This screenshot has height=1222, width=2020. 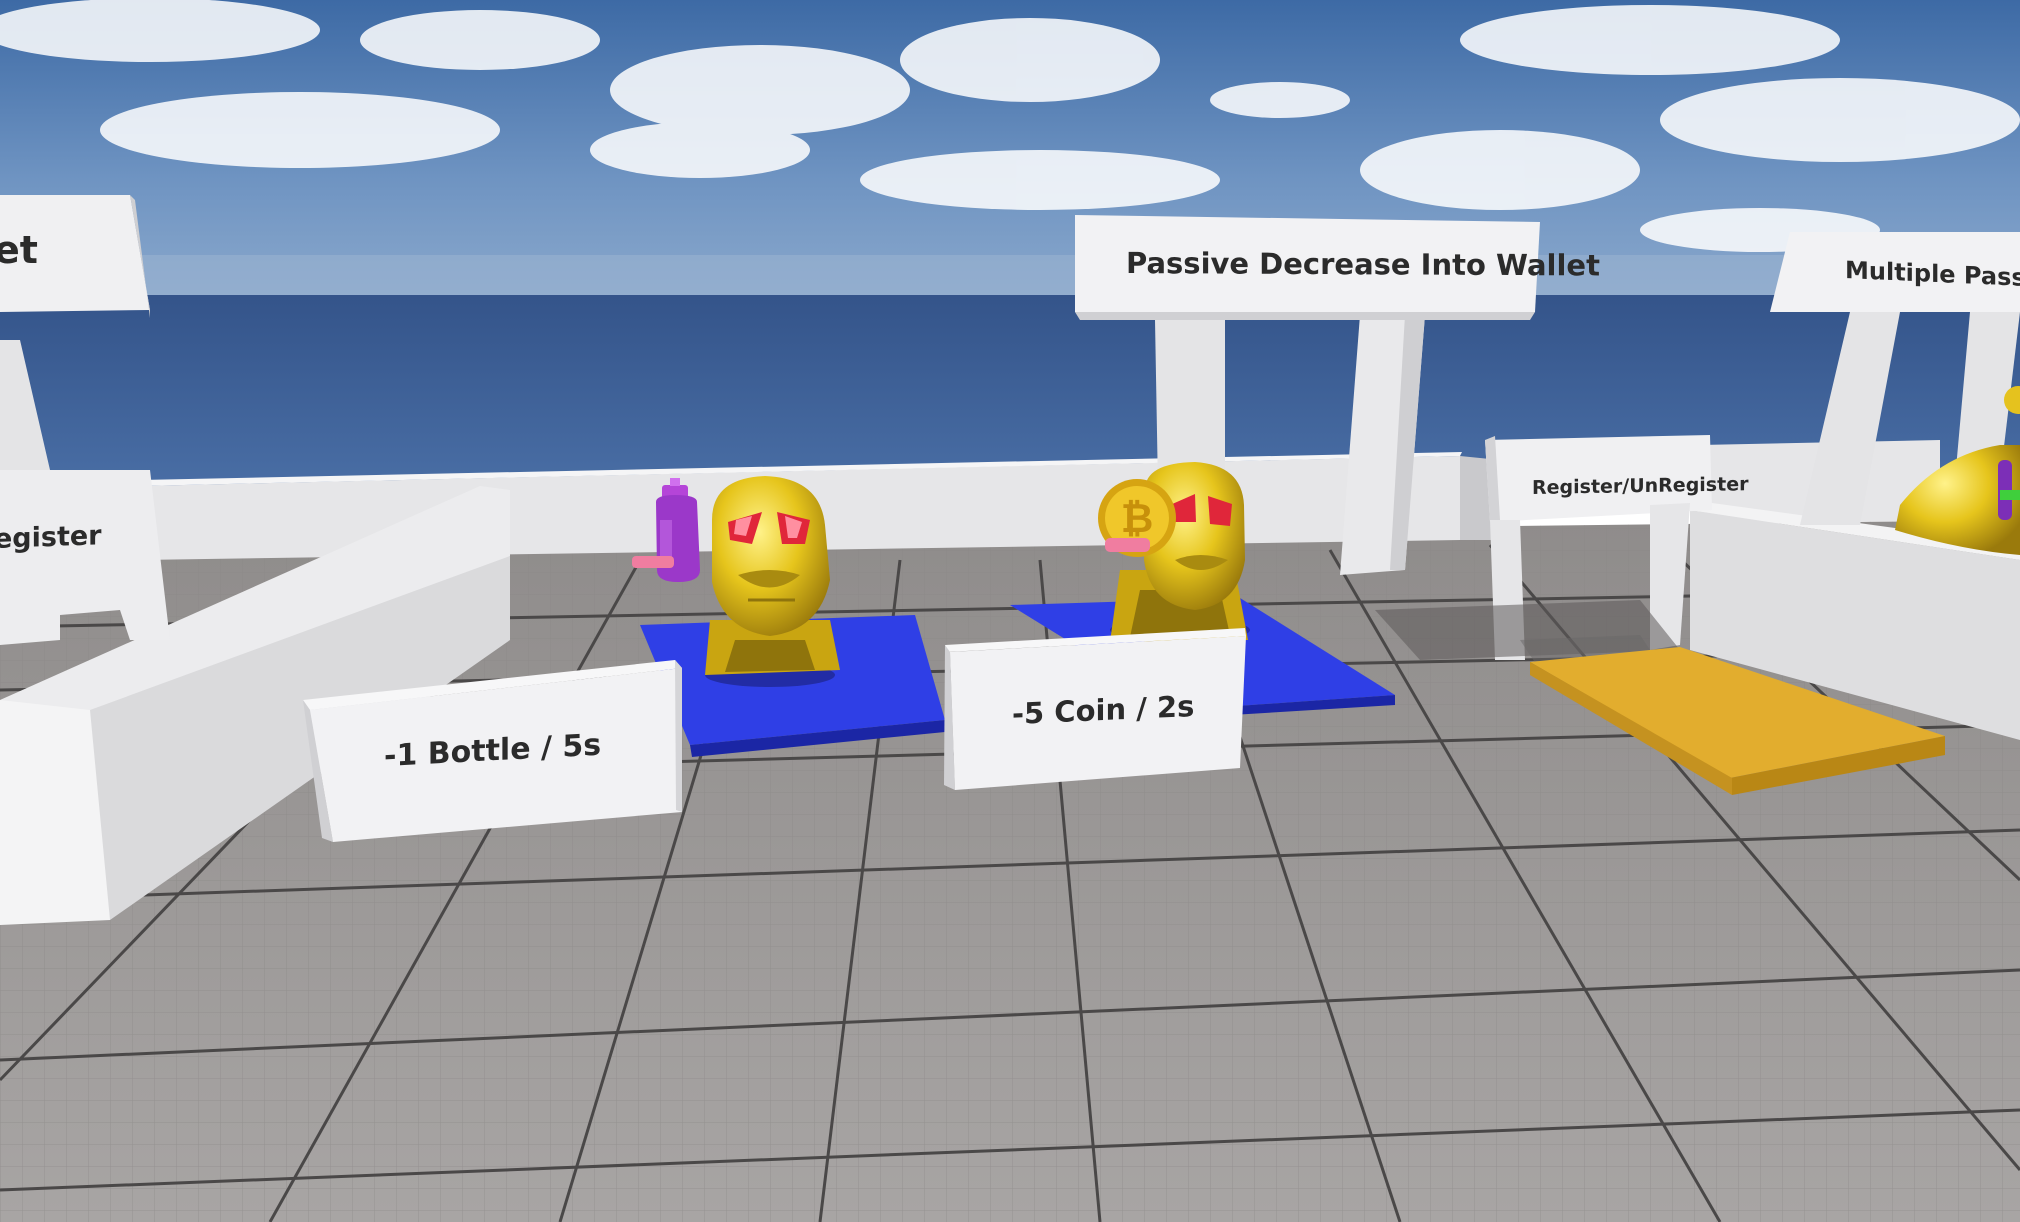 What do you see at coordinates (1640, 486) in the screenshot?
I see `sign-register-unregister: Register/UnRegister` at bounding box center [1640, 486].